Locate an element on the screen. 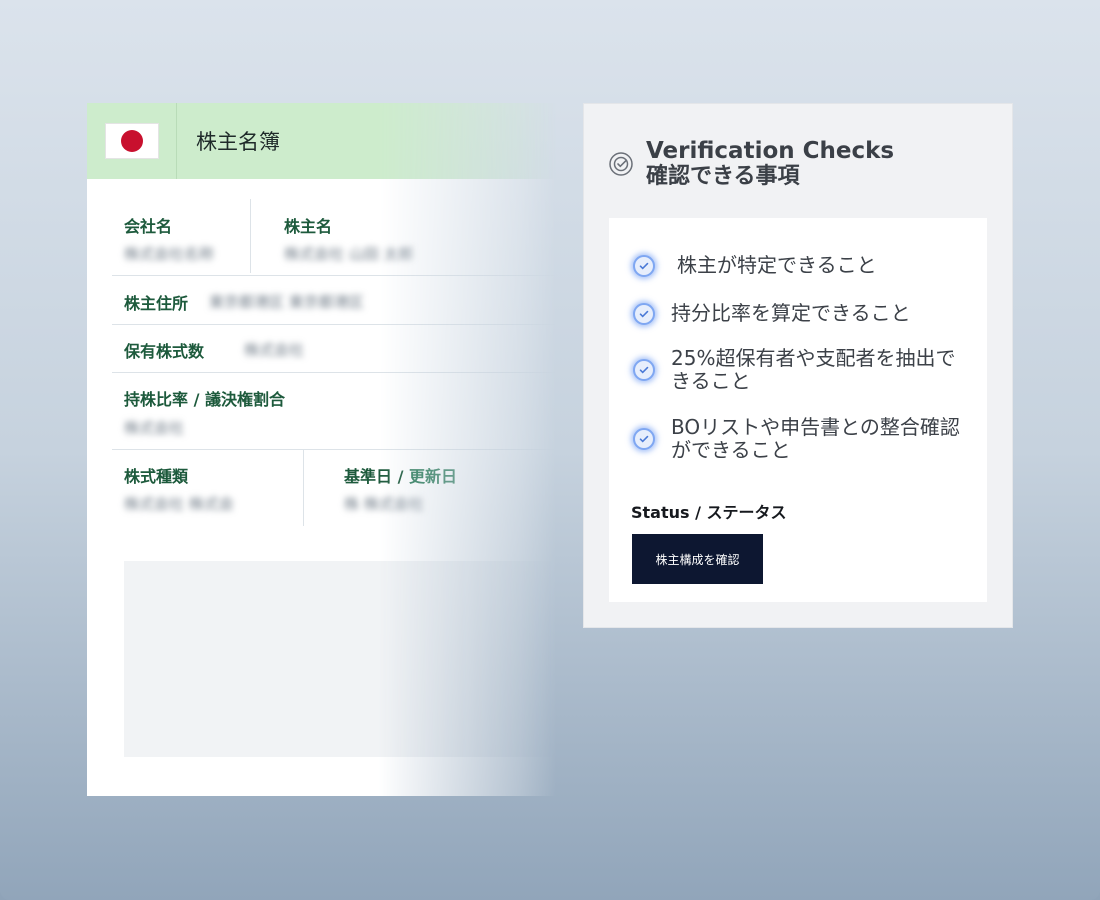 The width and height of the screenshot is (1100, 900). share-type-label: 株式種類 is located at coordinates (156, 476).